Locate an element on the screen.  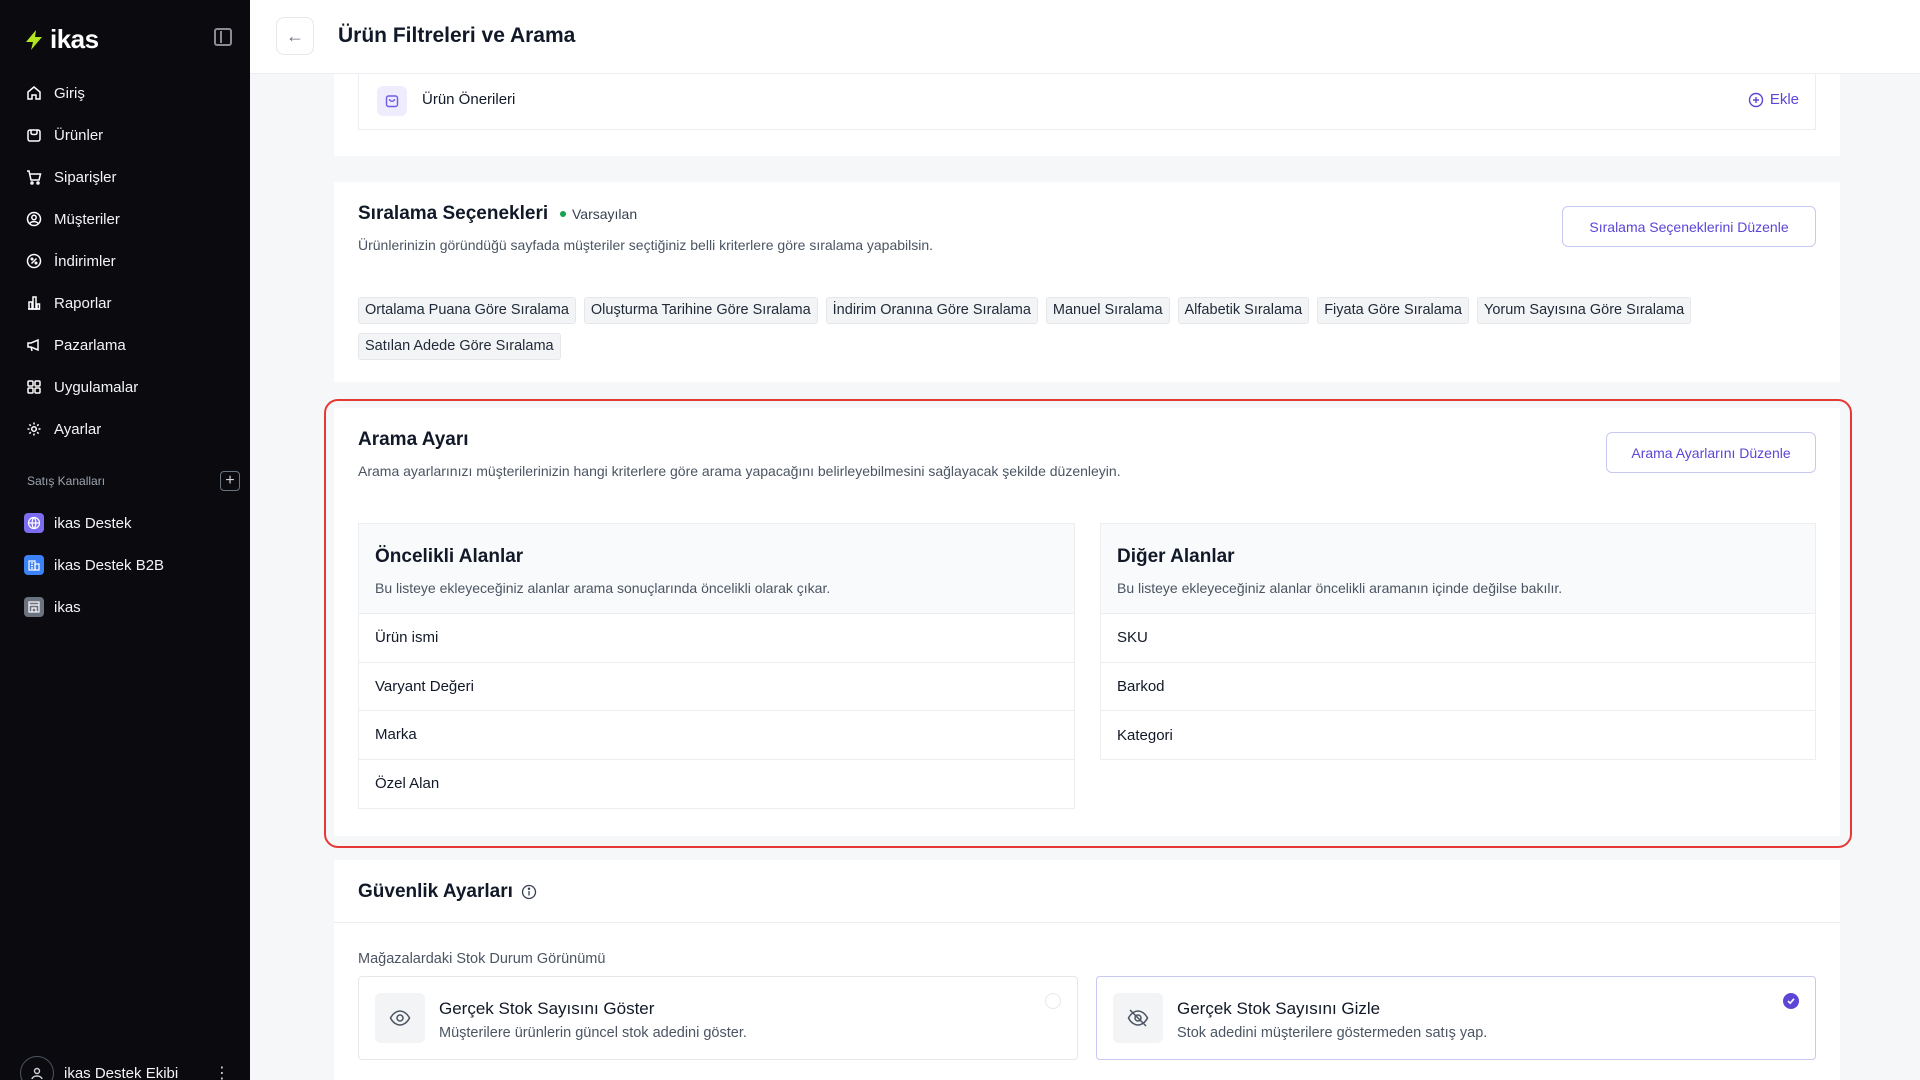
cart-icon is located at coordinates (34, 177).